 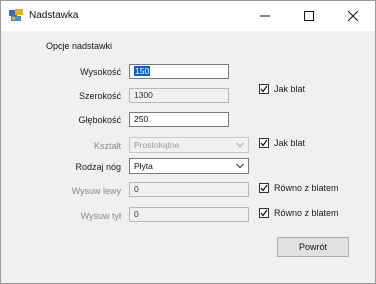 I want to click on left-offset-label: Wysuw lewy, so click(x=96, y=191).